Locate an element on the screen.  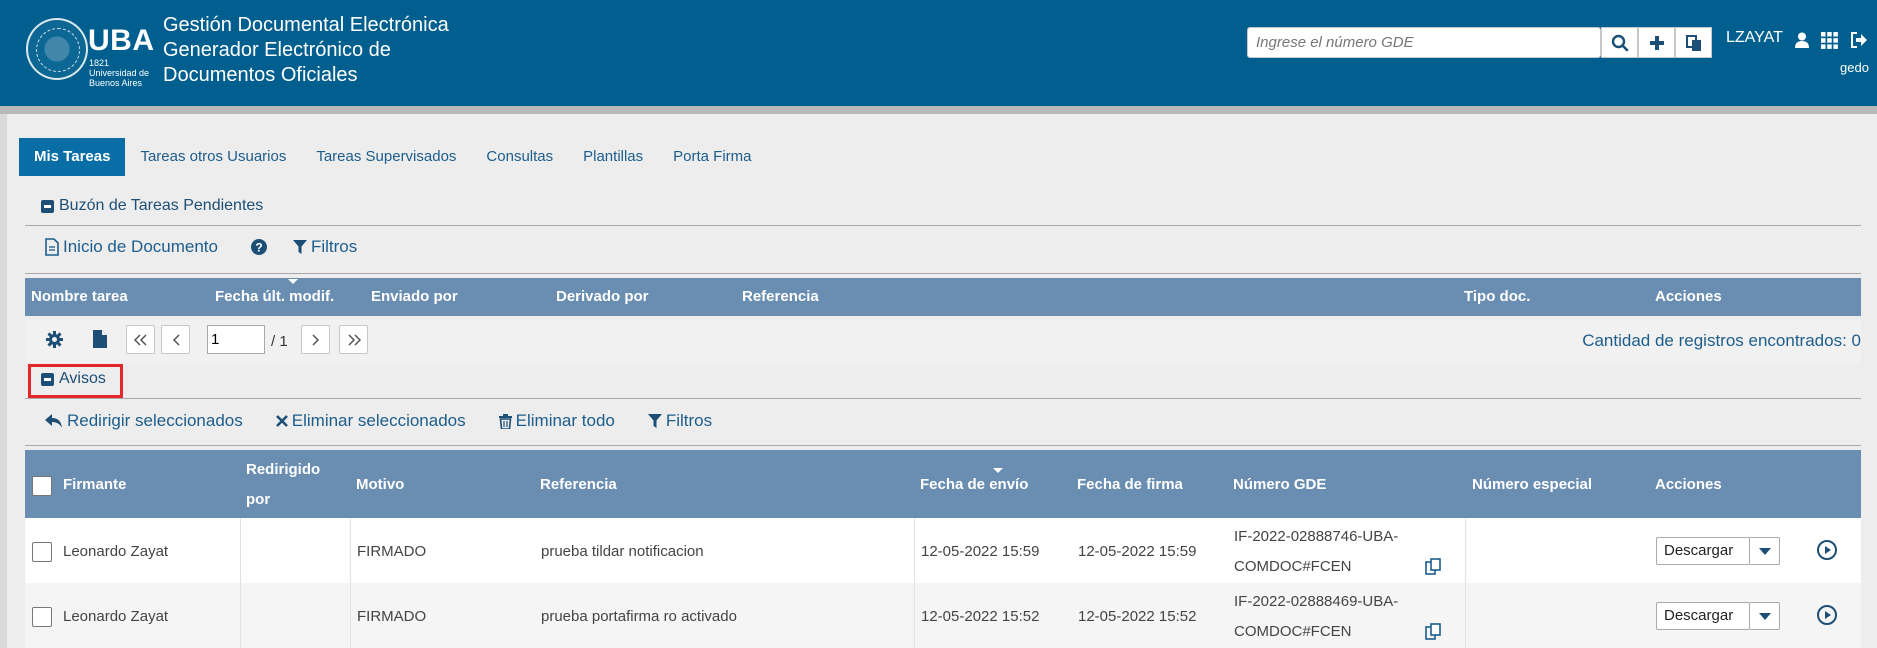
col-fecha-firma: Fecha de firma is located at coordinates (1130, 484).